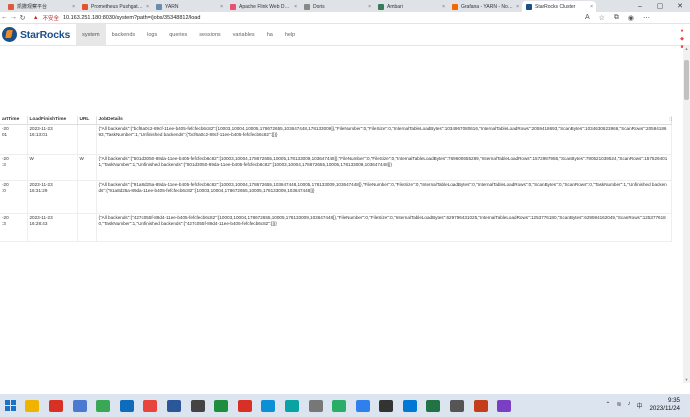  What do you see at coordinates (150, 405) in the screenshot?
I see `chrome-icon` at bounding box center [150, 405].